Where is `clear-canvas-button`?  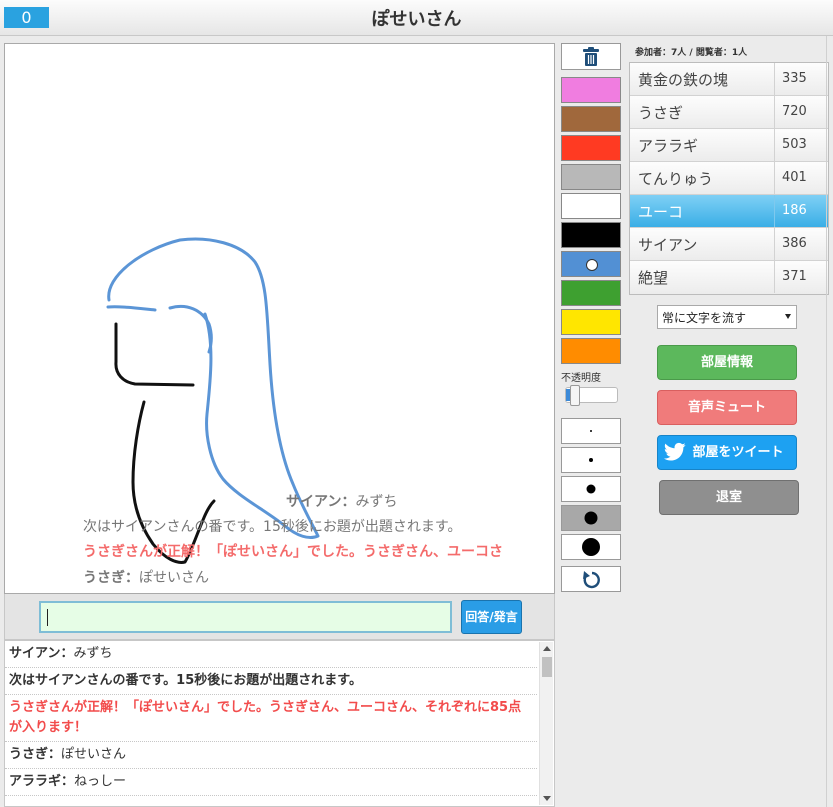
clear-canvas-button is located at coordinates (591, 56).